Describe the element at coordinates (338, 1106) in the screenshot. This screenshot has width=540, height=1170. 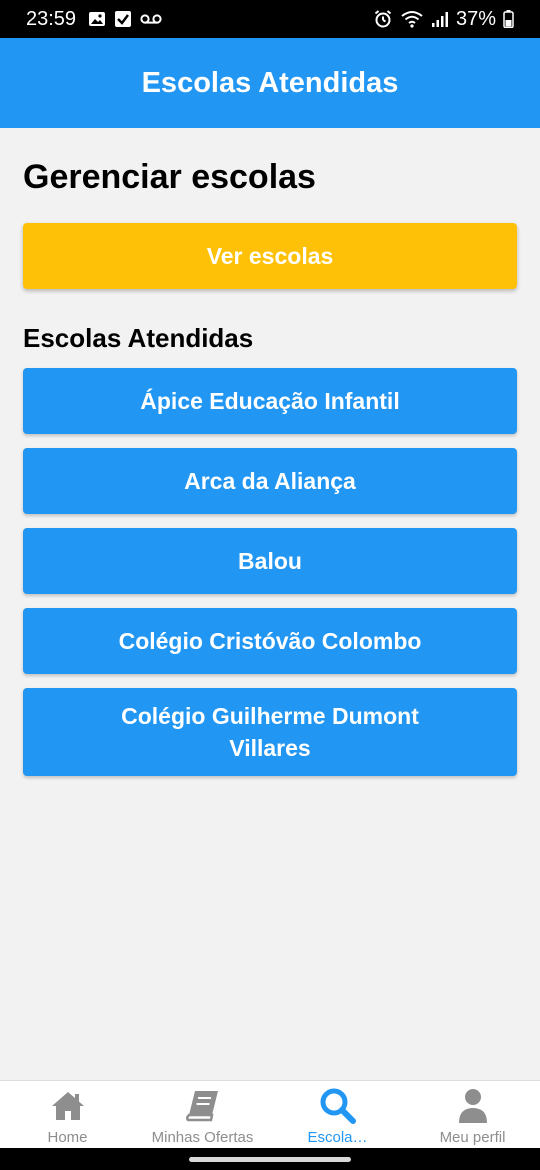
I see `search-icon` at that location.